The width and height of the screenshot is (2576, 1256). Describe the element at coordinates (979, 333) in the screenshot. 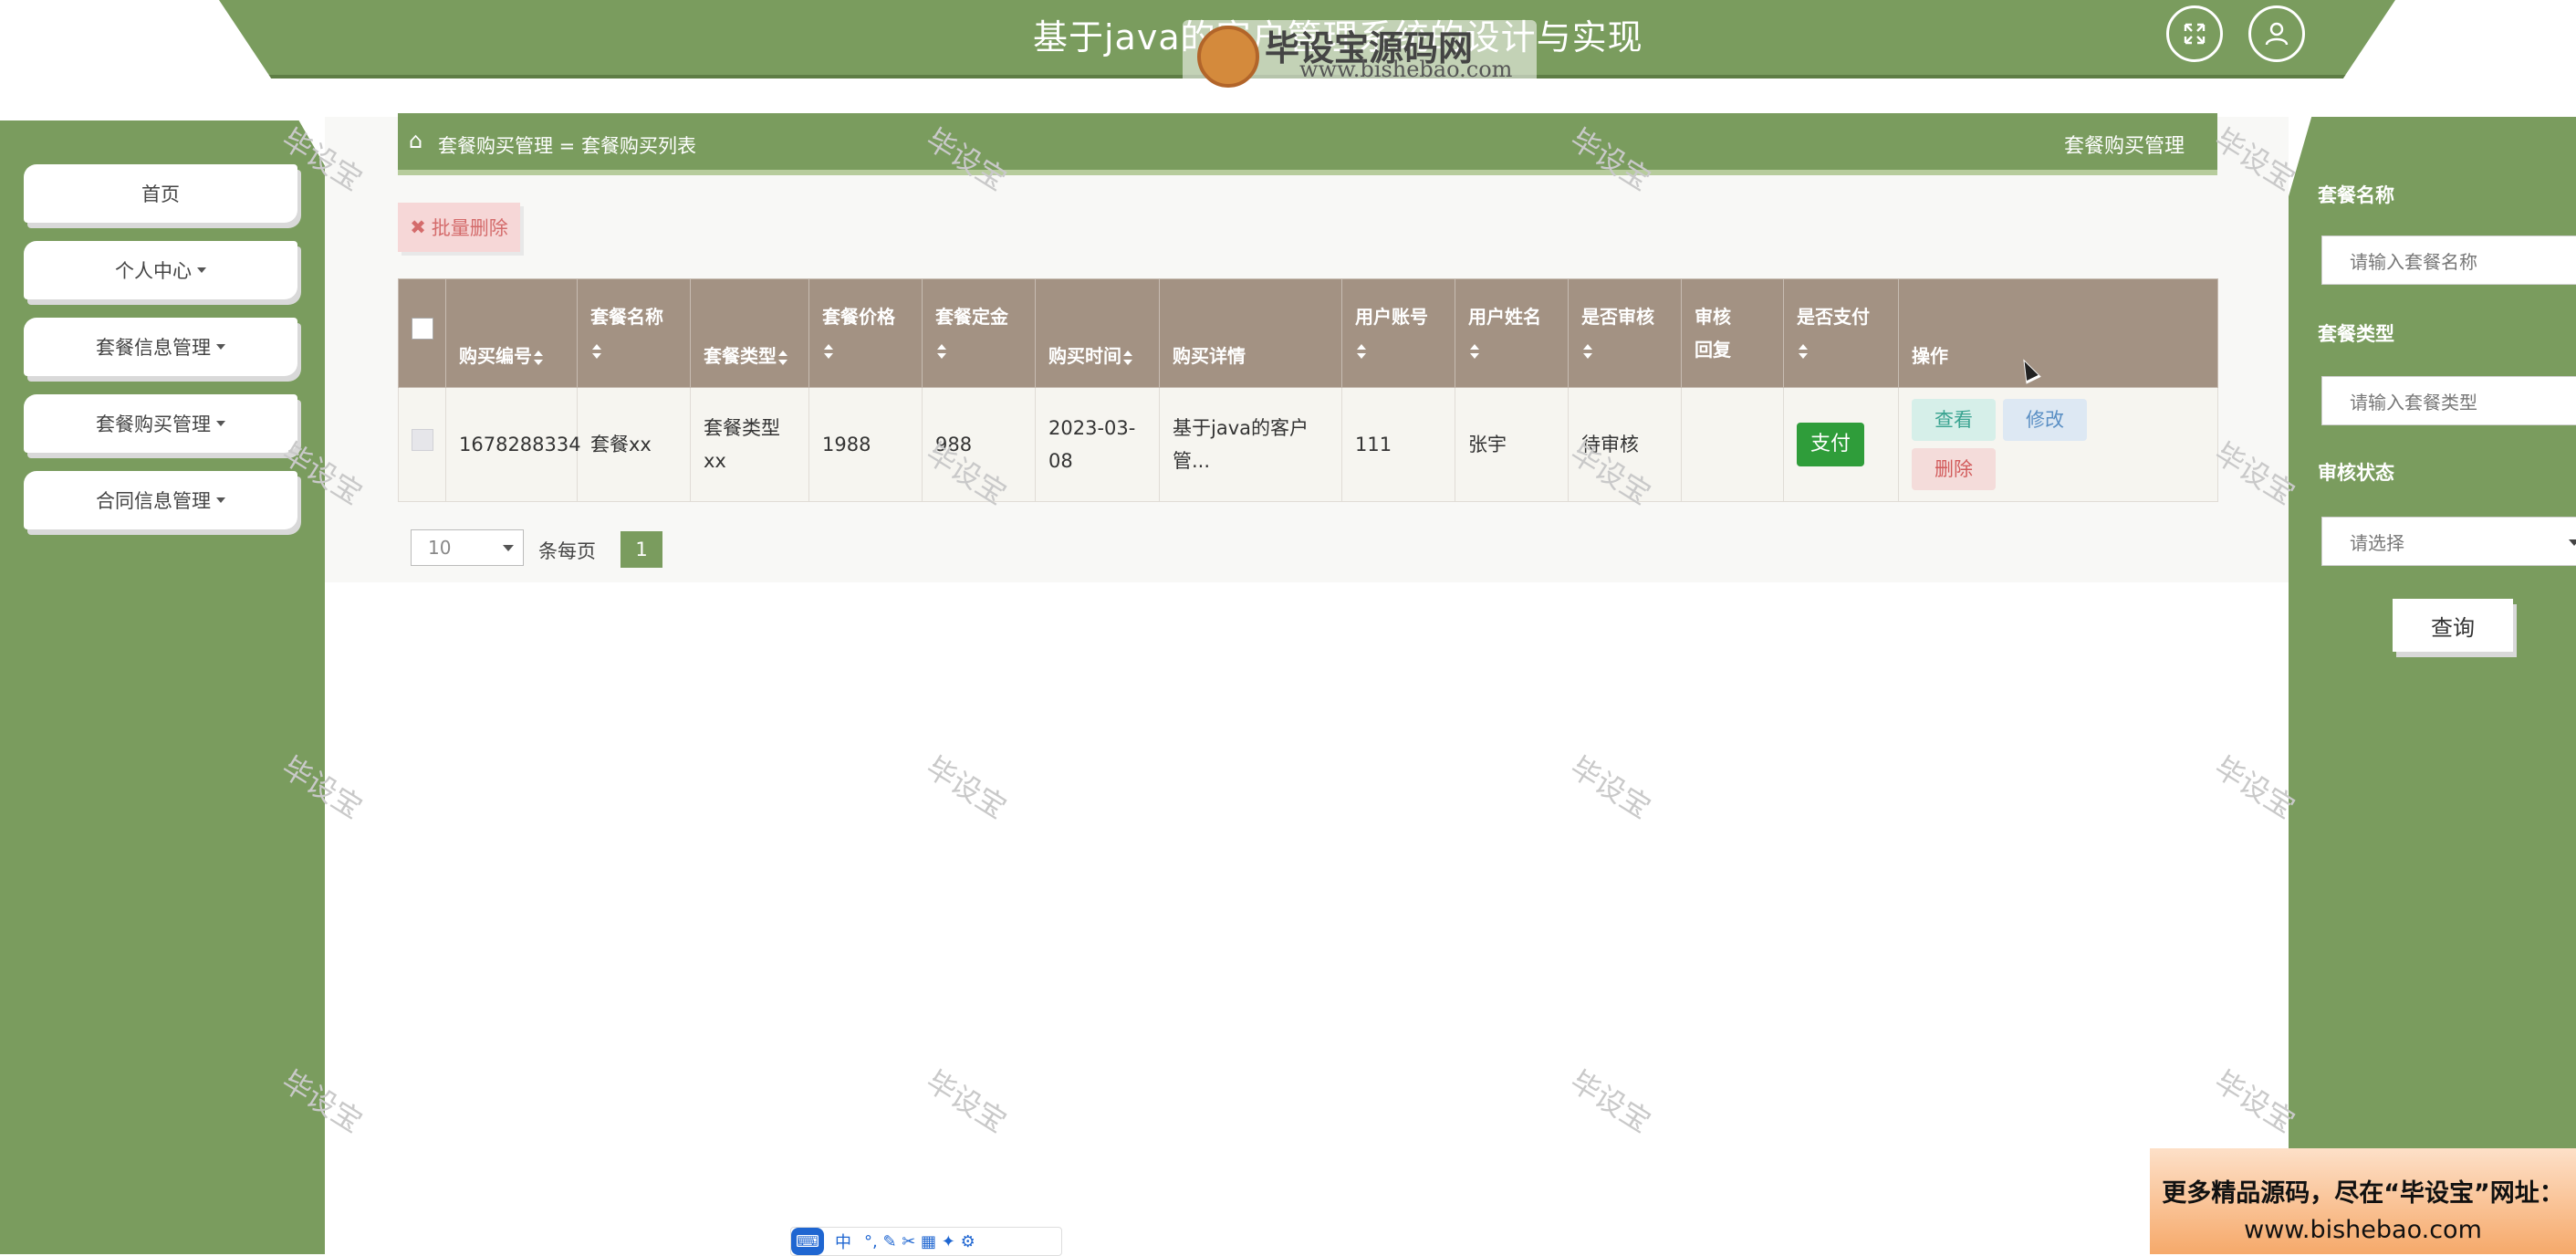

I see `column-header: 套餐定金` at that location.